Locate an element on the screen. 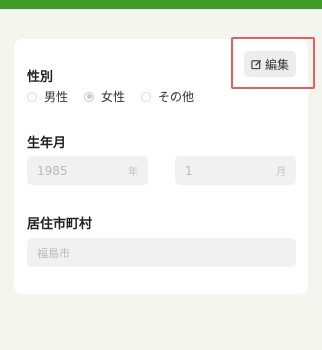  birth-month-value: 1 is located at coordinates (189, 170).